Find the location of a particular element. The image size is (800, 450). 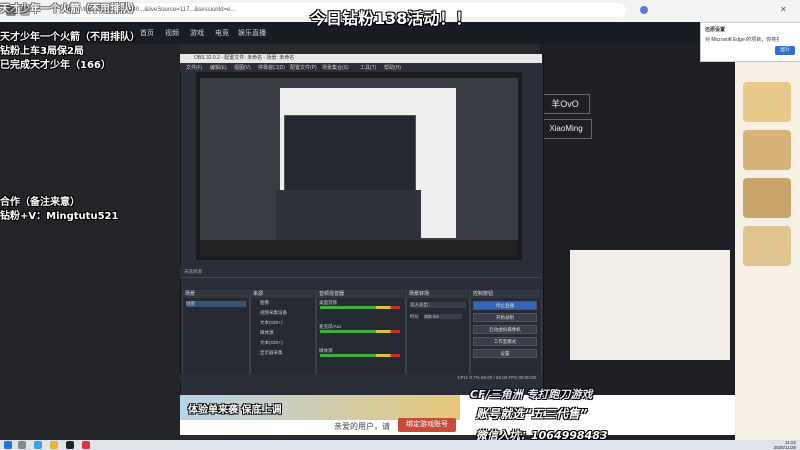

no-source-label: 未选择源 is located at coordinates (193, 271).